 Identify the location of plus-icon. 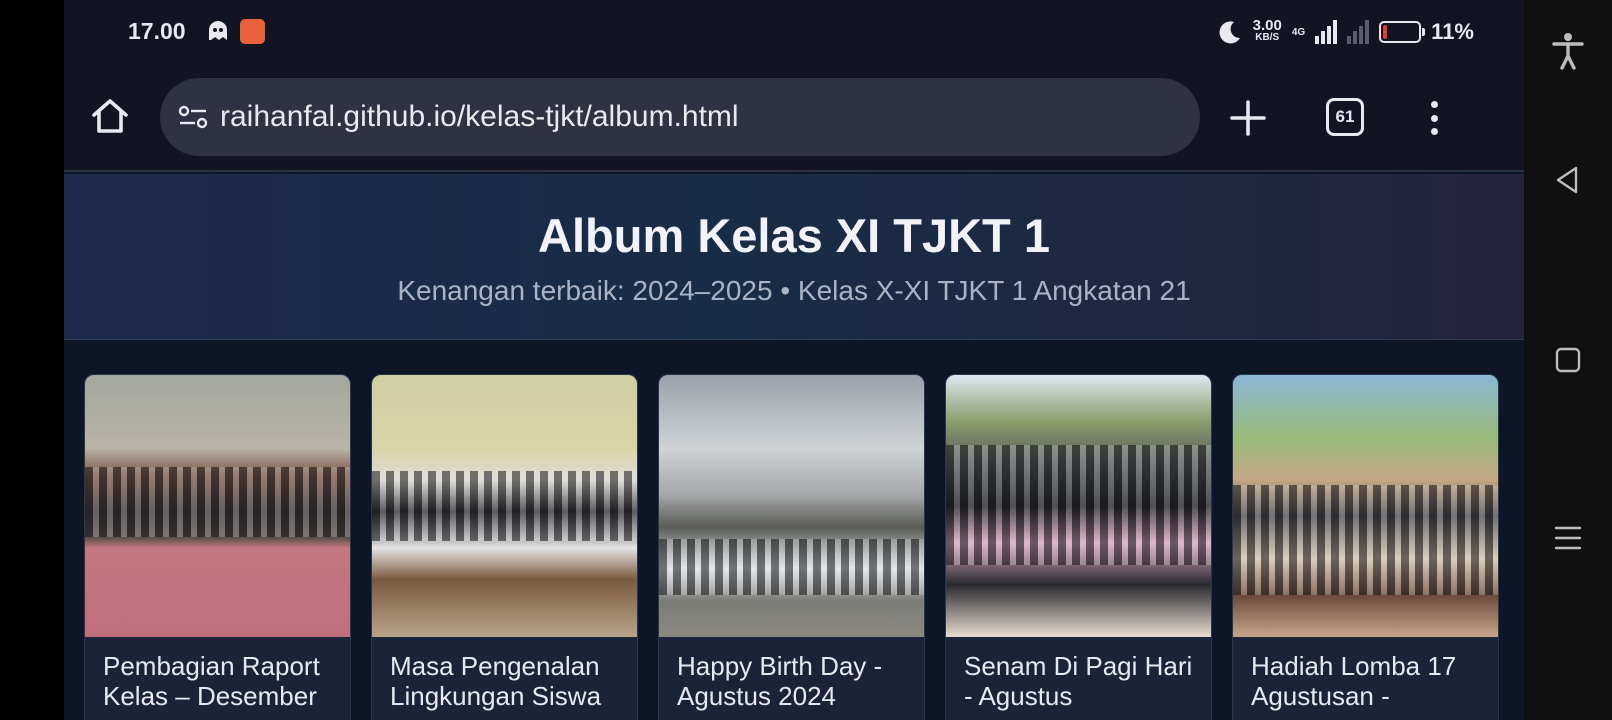
(1248, 118).